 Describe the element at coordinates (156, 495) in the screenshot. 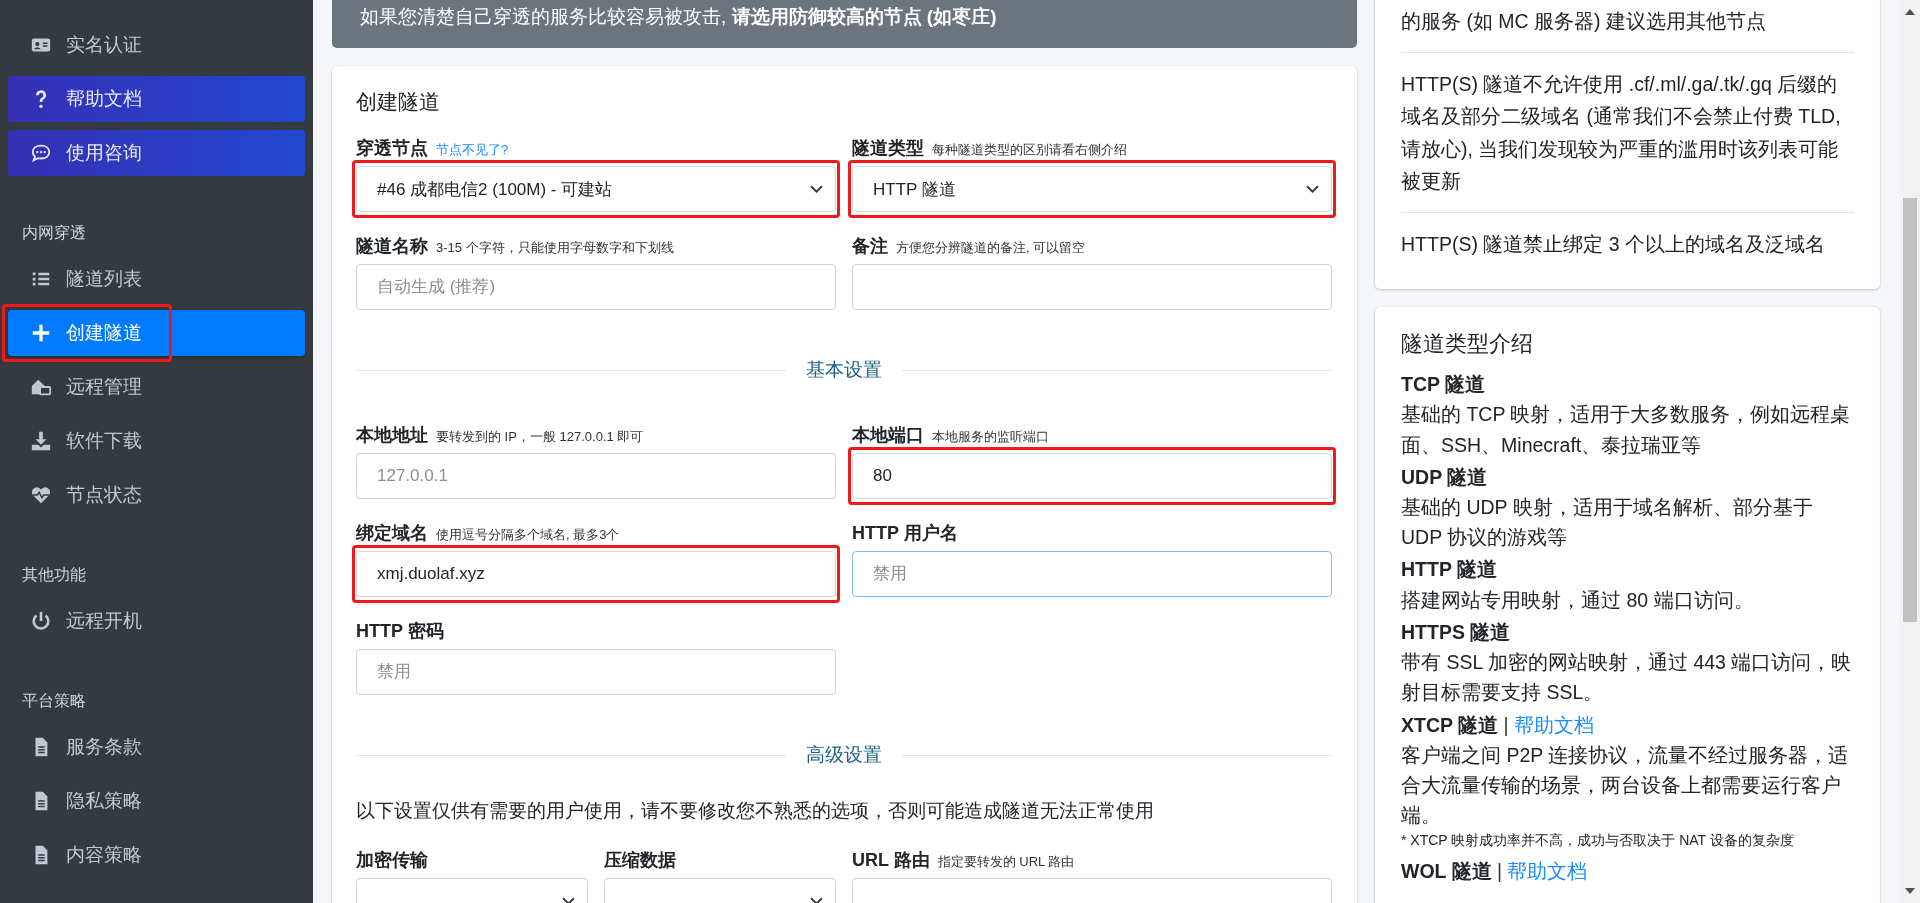

I see `sidebar-item: 节点状态` at that location.